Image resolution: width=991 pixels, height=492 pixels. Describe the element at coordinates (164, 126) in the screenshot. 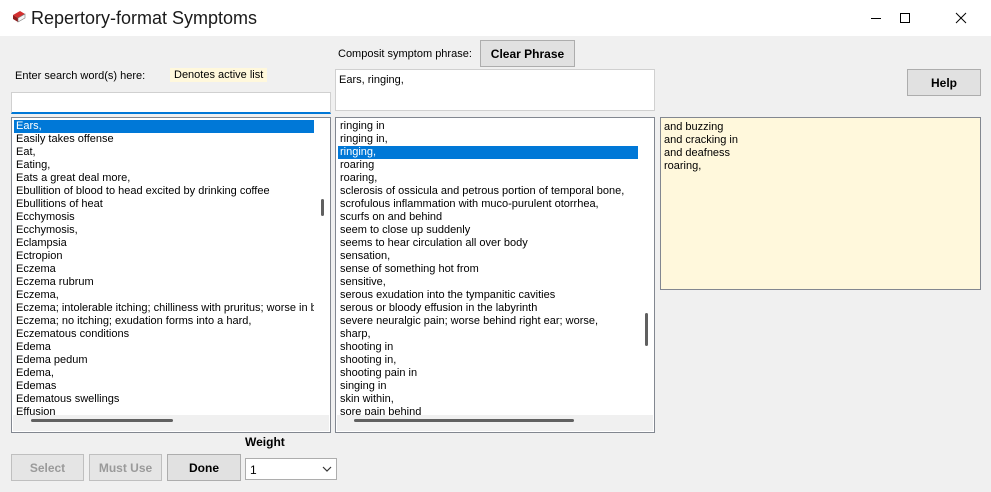

I see `left-list-item: Ears,` at that location.